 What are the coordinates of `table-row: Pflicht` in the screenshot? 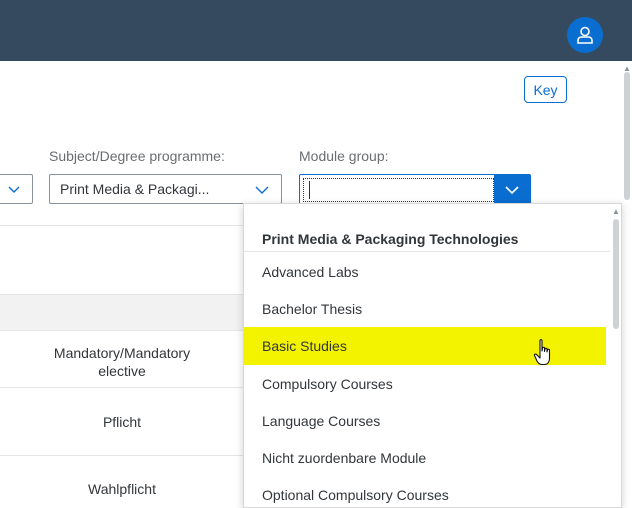 It's located at (122, 422).